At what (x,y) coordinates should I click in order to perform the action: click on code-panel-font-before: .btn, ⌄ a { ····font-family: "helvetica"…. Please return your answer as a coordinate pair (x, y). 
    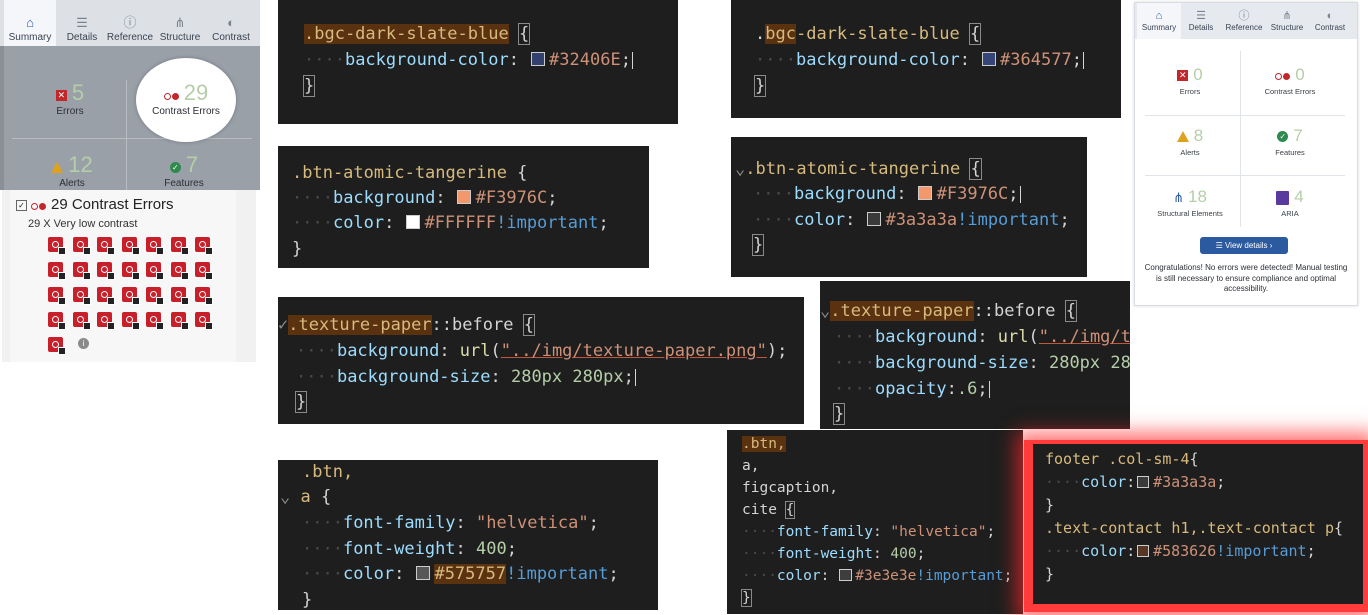
    Looking at the image, I should click on (468, 535).